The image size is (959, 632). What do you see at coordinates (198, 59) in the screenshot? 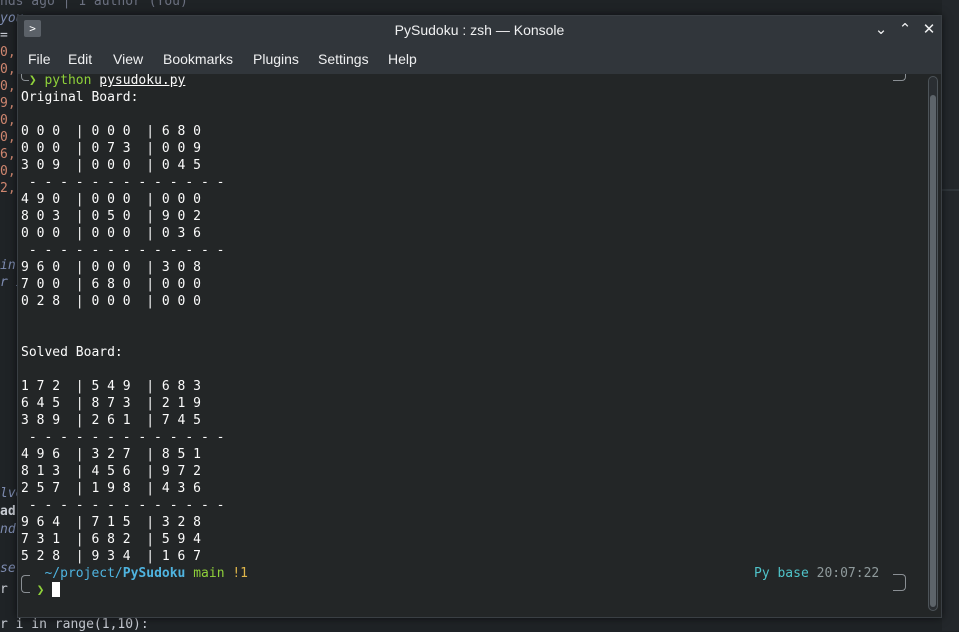
I see `menu-bookmarks: Bookmarks` at bounding box center [198, 59].